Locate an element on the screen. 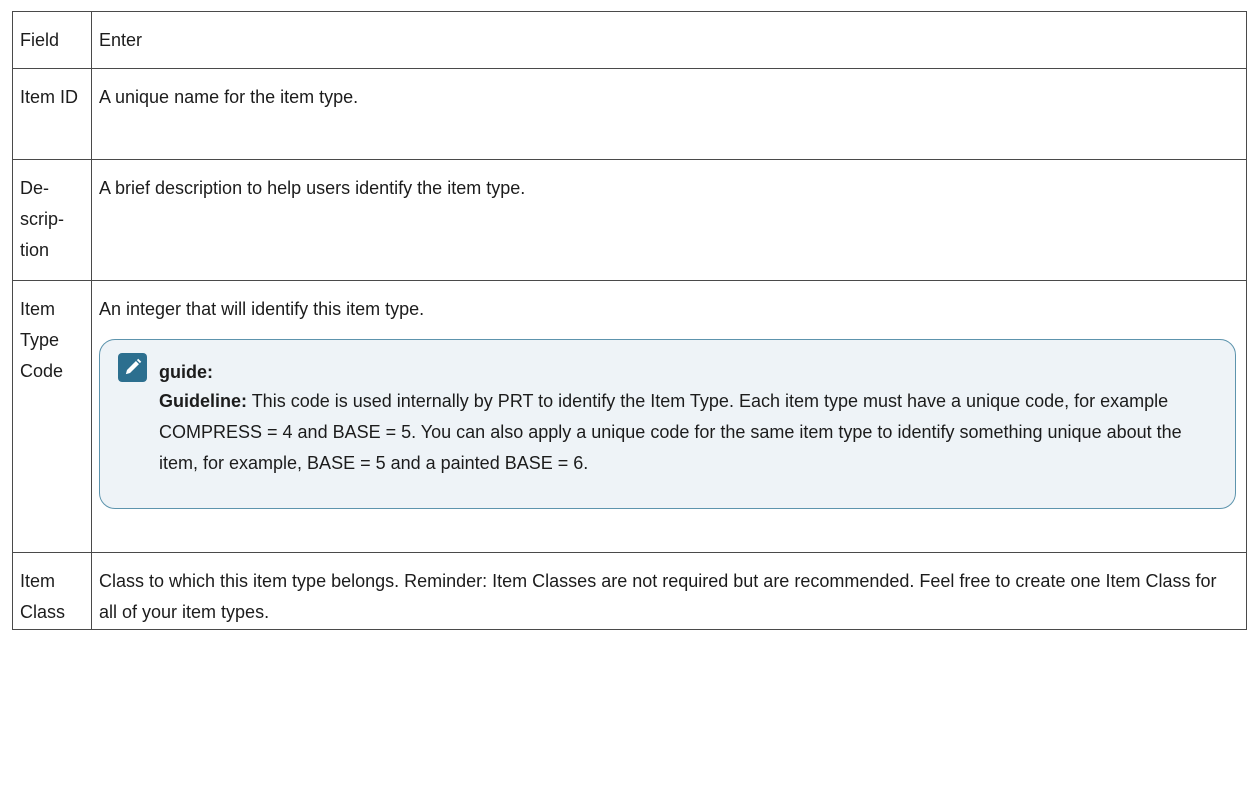  note-lead: Guideline: is located at coordinates (203, 401).